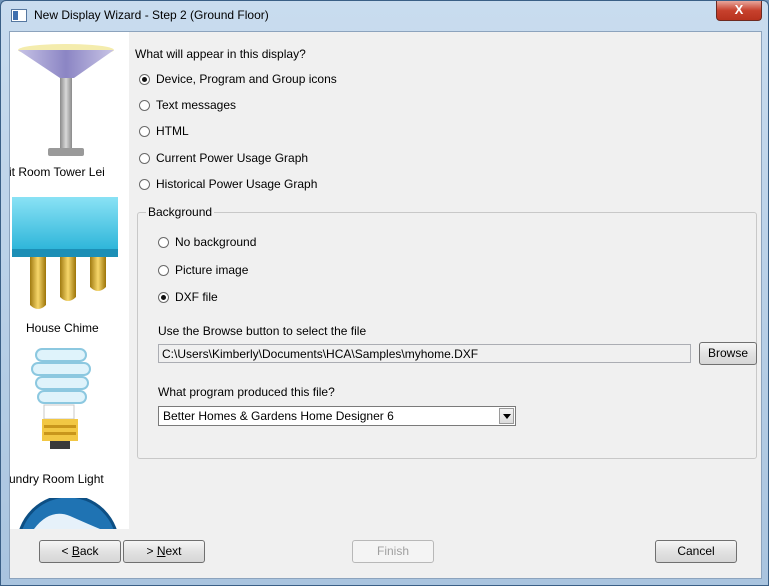 The height and width of the screenshot is (586, 769). I want to click on partial-globe-icon, so click(68, 513).